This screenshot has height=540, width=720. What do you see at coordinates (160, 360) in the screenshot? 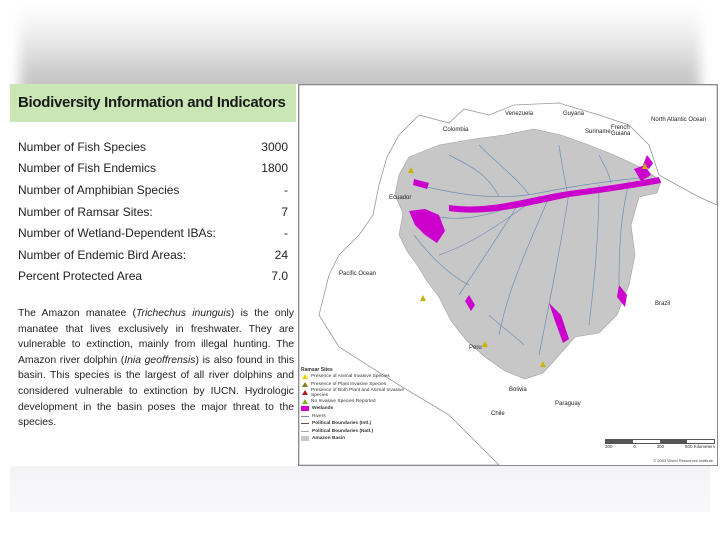
I see `scientific-name: Inia geoffrensis` at bounding box center [160, 360].